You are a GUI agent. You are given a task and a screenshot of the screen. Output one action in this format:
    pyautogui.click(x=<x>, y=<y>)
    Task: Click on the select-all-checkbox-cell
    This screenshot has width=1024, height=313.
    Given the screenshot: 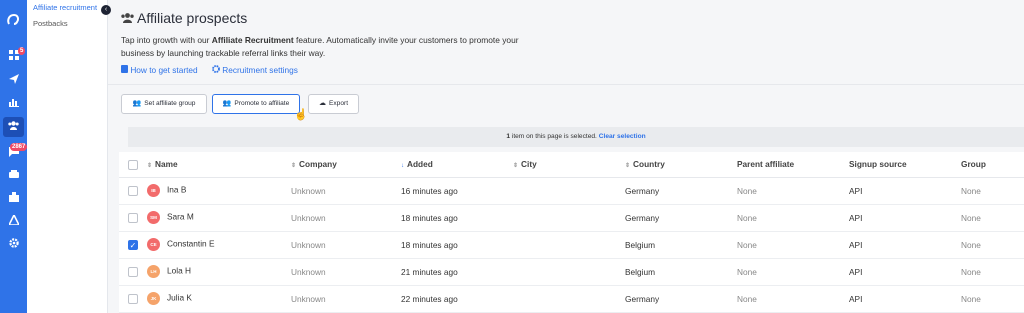 What is the action you would take?
    pyautogui.click(x=133, y=165)
    